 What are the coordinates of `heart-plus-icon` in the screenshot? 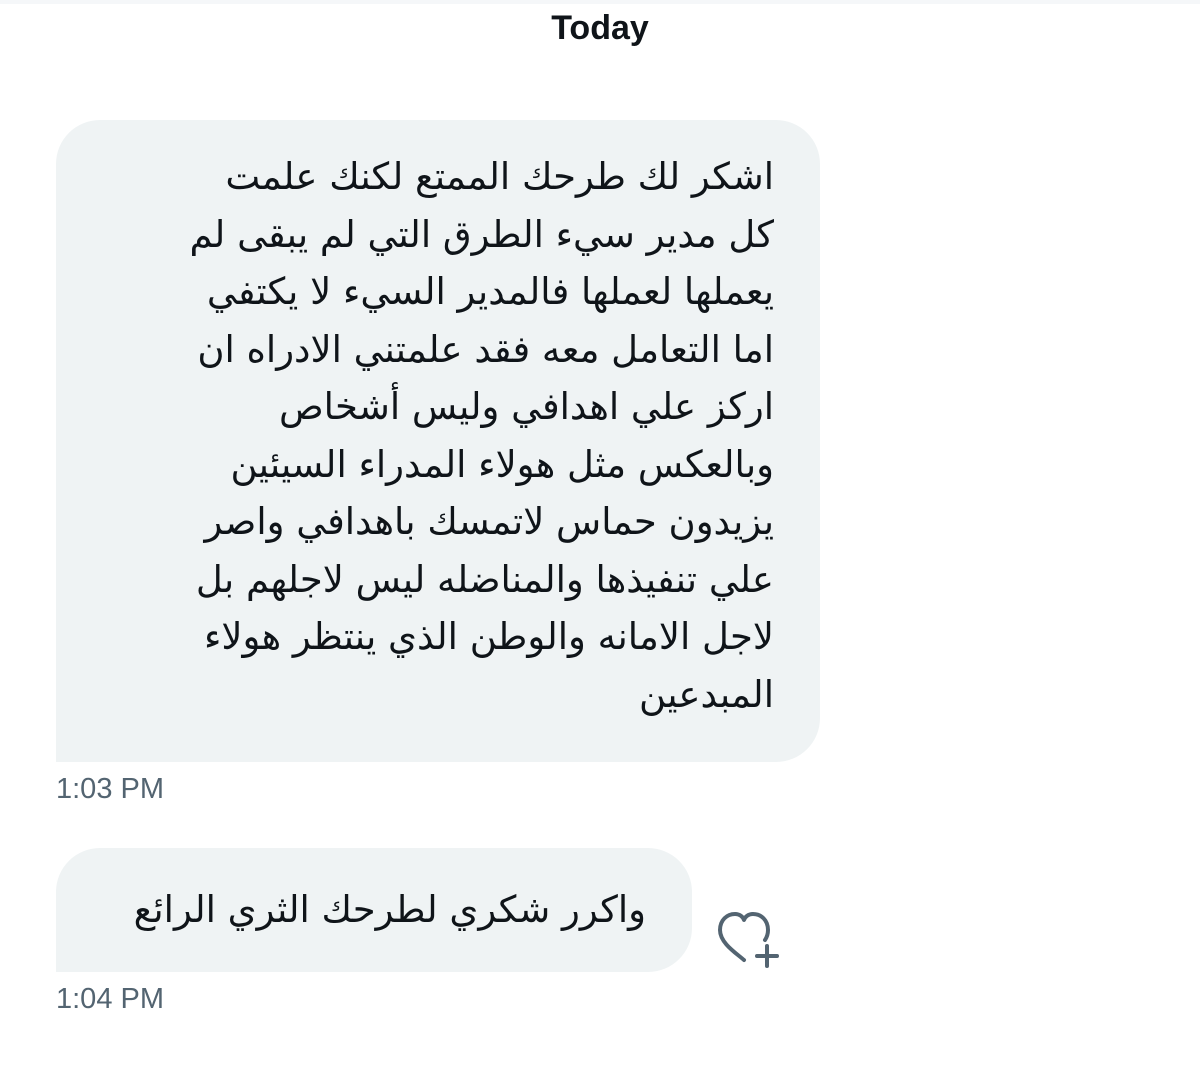 It's located at (750, 940).